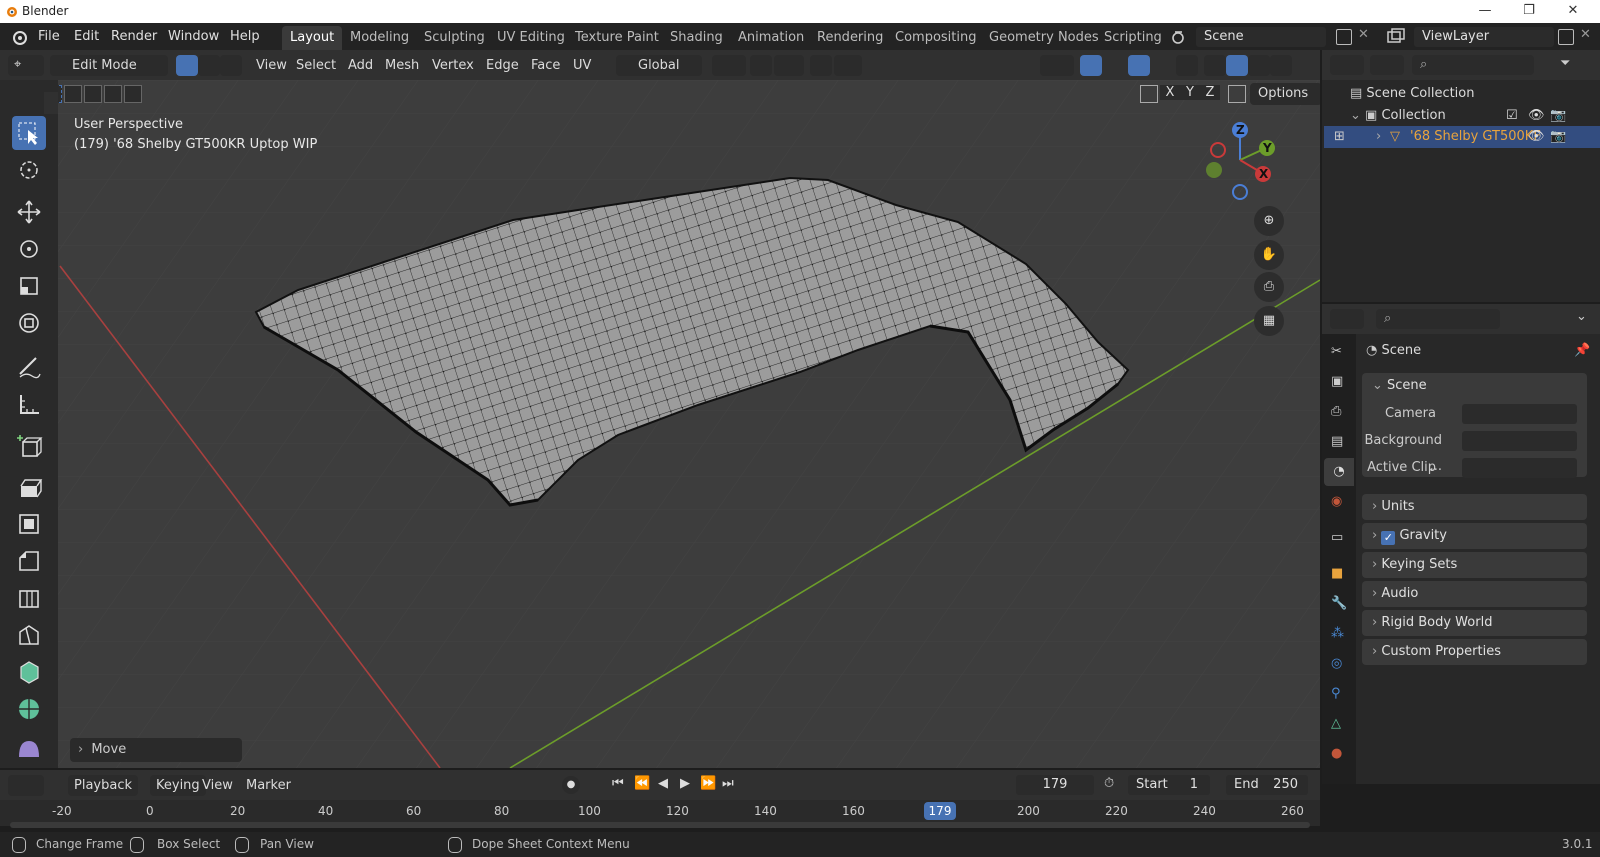 Image resolution: width=1600 pixels, height=857 pixels. What do you see at coordinates (1512, 116) in the screenshot?
I see `collection-include-checkbox: ☑` at bounding box center [1512, 116].